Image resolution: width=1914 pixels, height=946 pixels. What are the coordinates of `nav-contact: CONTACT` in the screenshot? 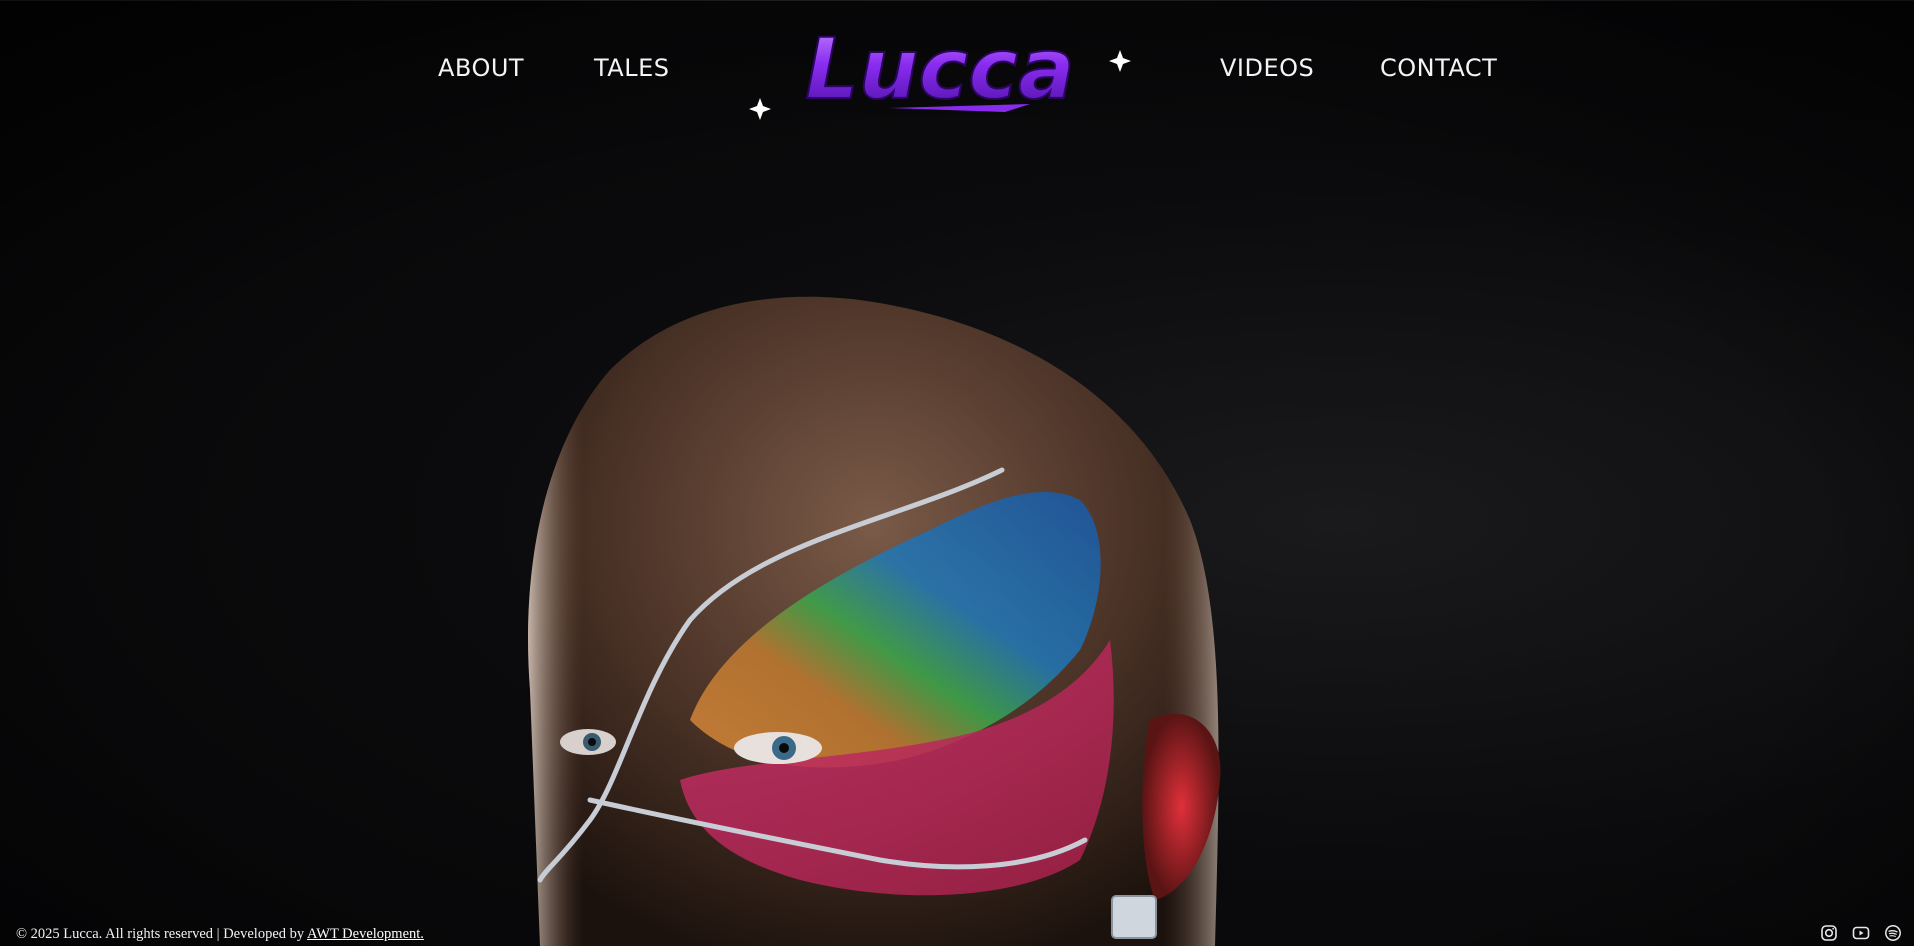 It's located at (1438, 68).